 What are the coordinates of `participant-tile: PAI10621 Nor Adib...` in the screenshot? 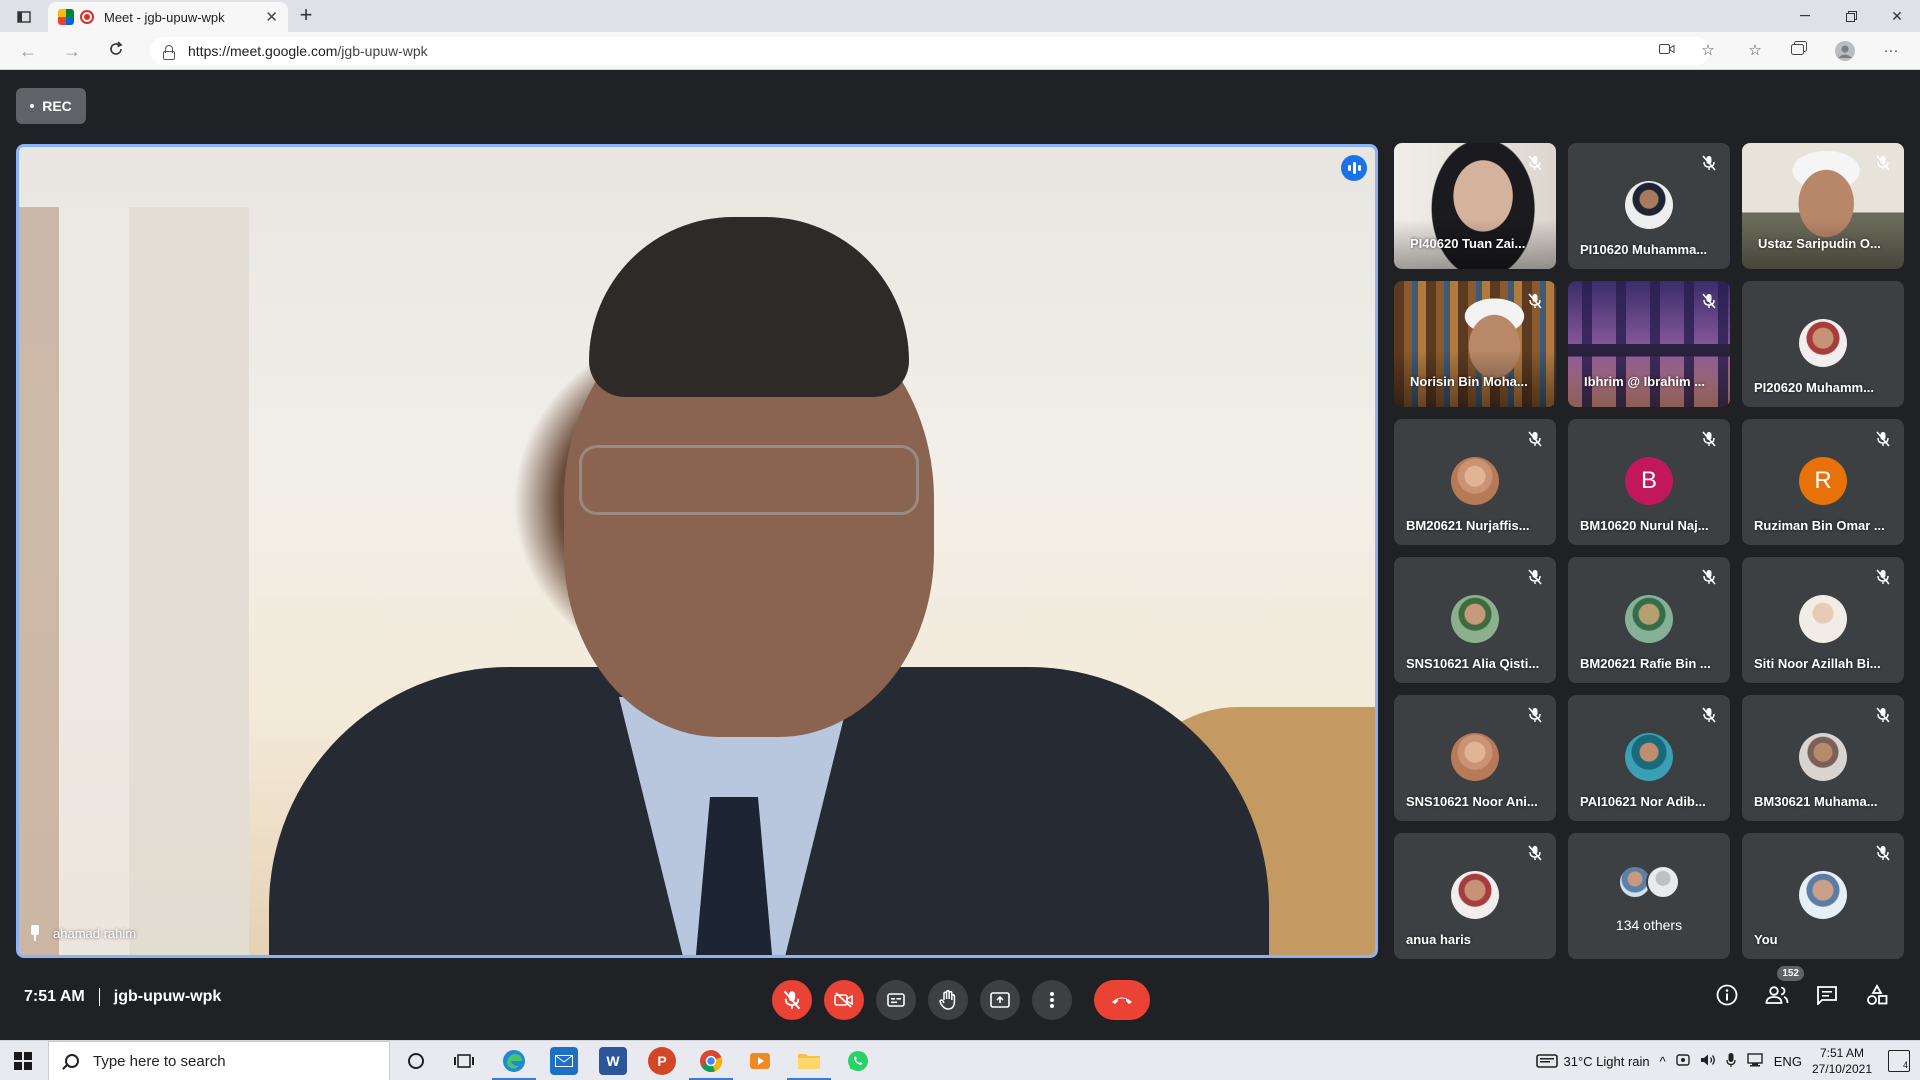 It's located at (1649, 758).